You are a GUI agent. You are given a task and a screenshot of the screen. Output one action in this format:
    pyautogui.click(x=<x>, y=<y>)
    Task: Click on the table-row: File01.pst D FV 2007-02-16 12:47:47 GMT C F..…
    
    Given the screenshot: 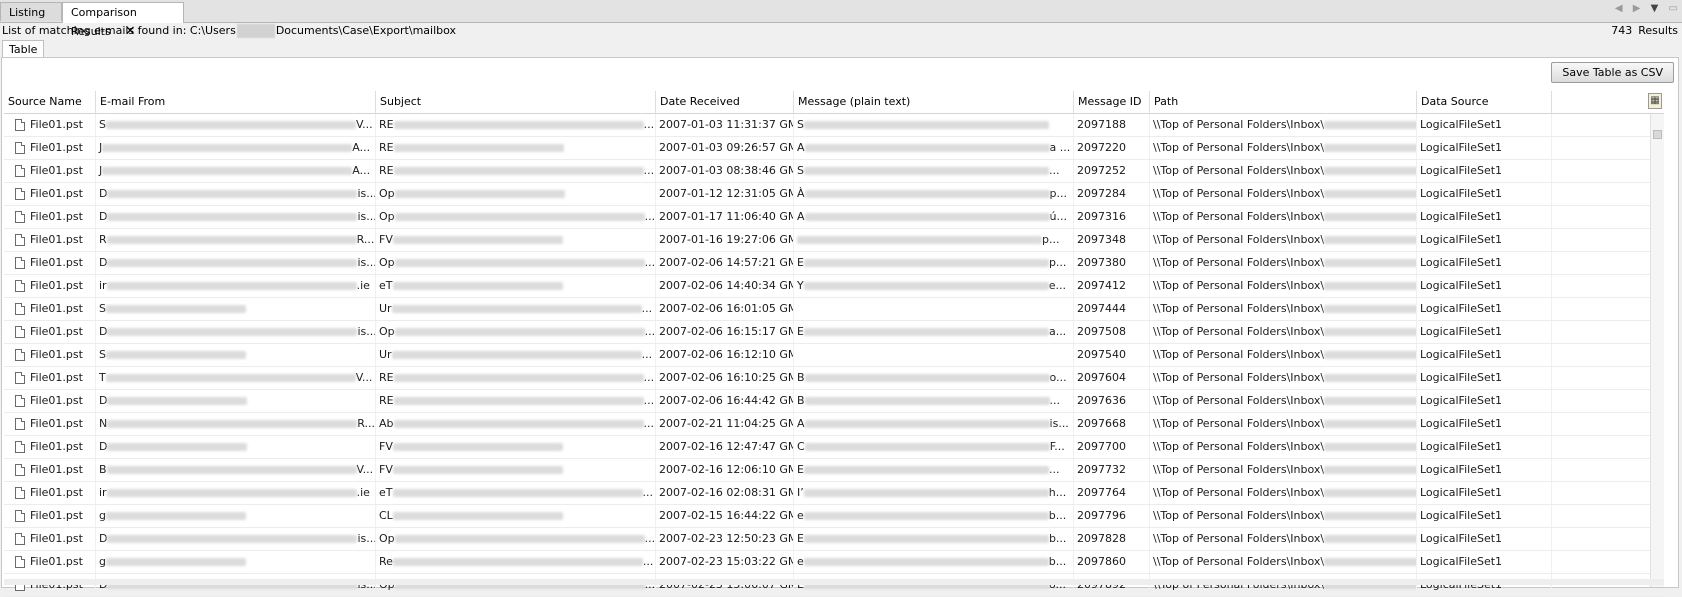 What is the action you would take?
    pyautogui.click(x=834, y=447)
    